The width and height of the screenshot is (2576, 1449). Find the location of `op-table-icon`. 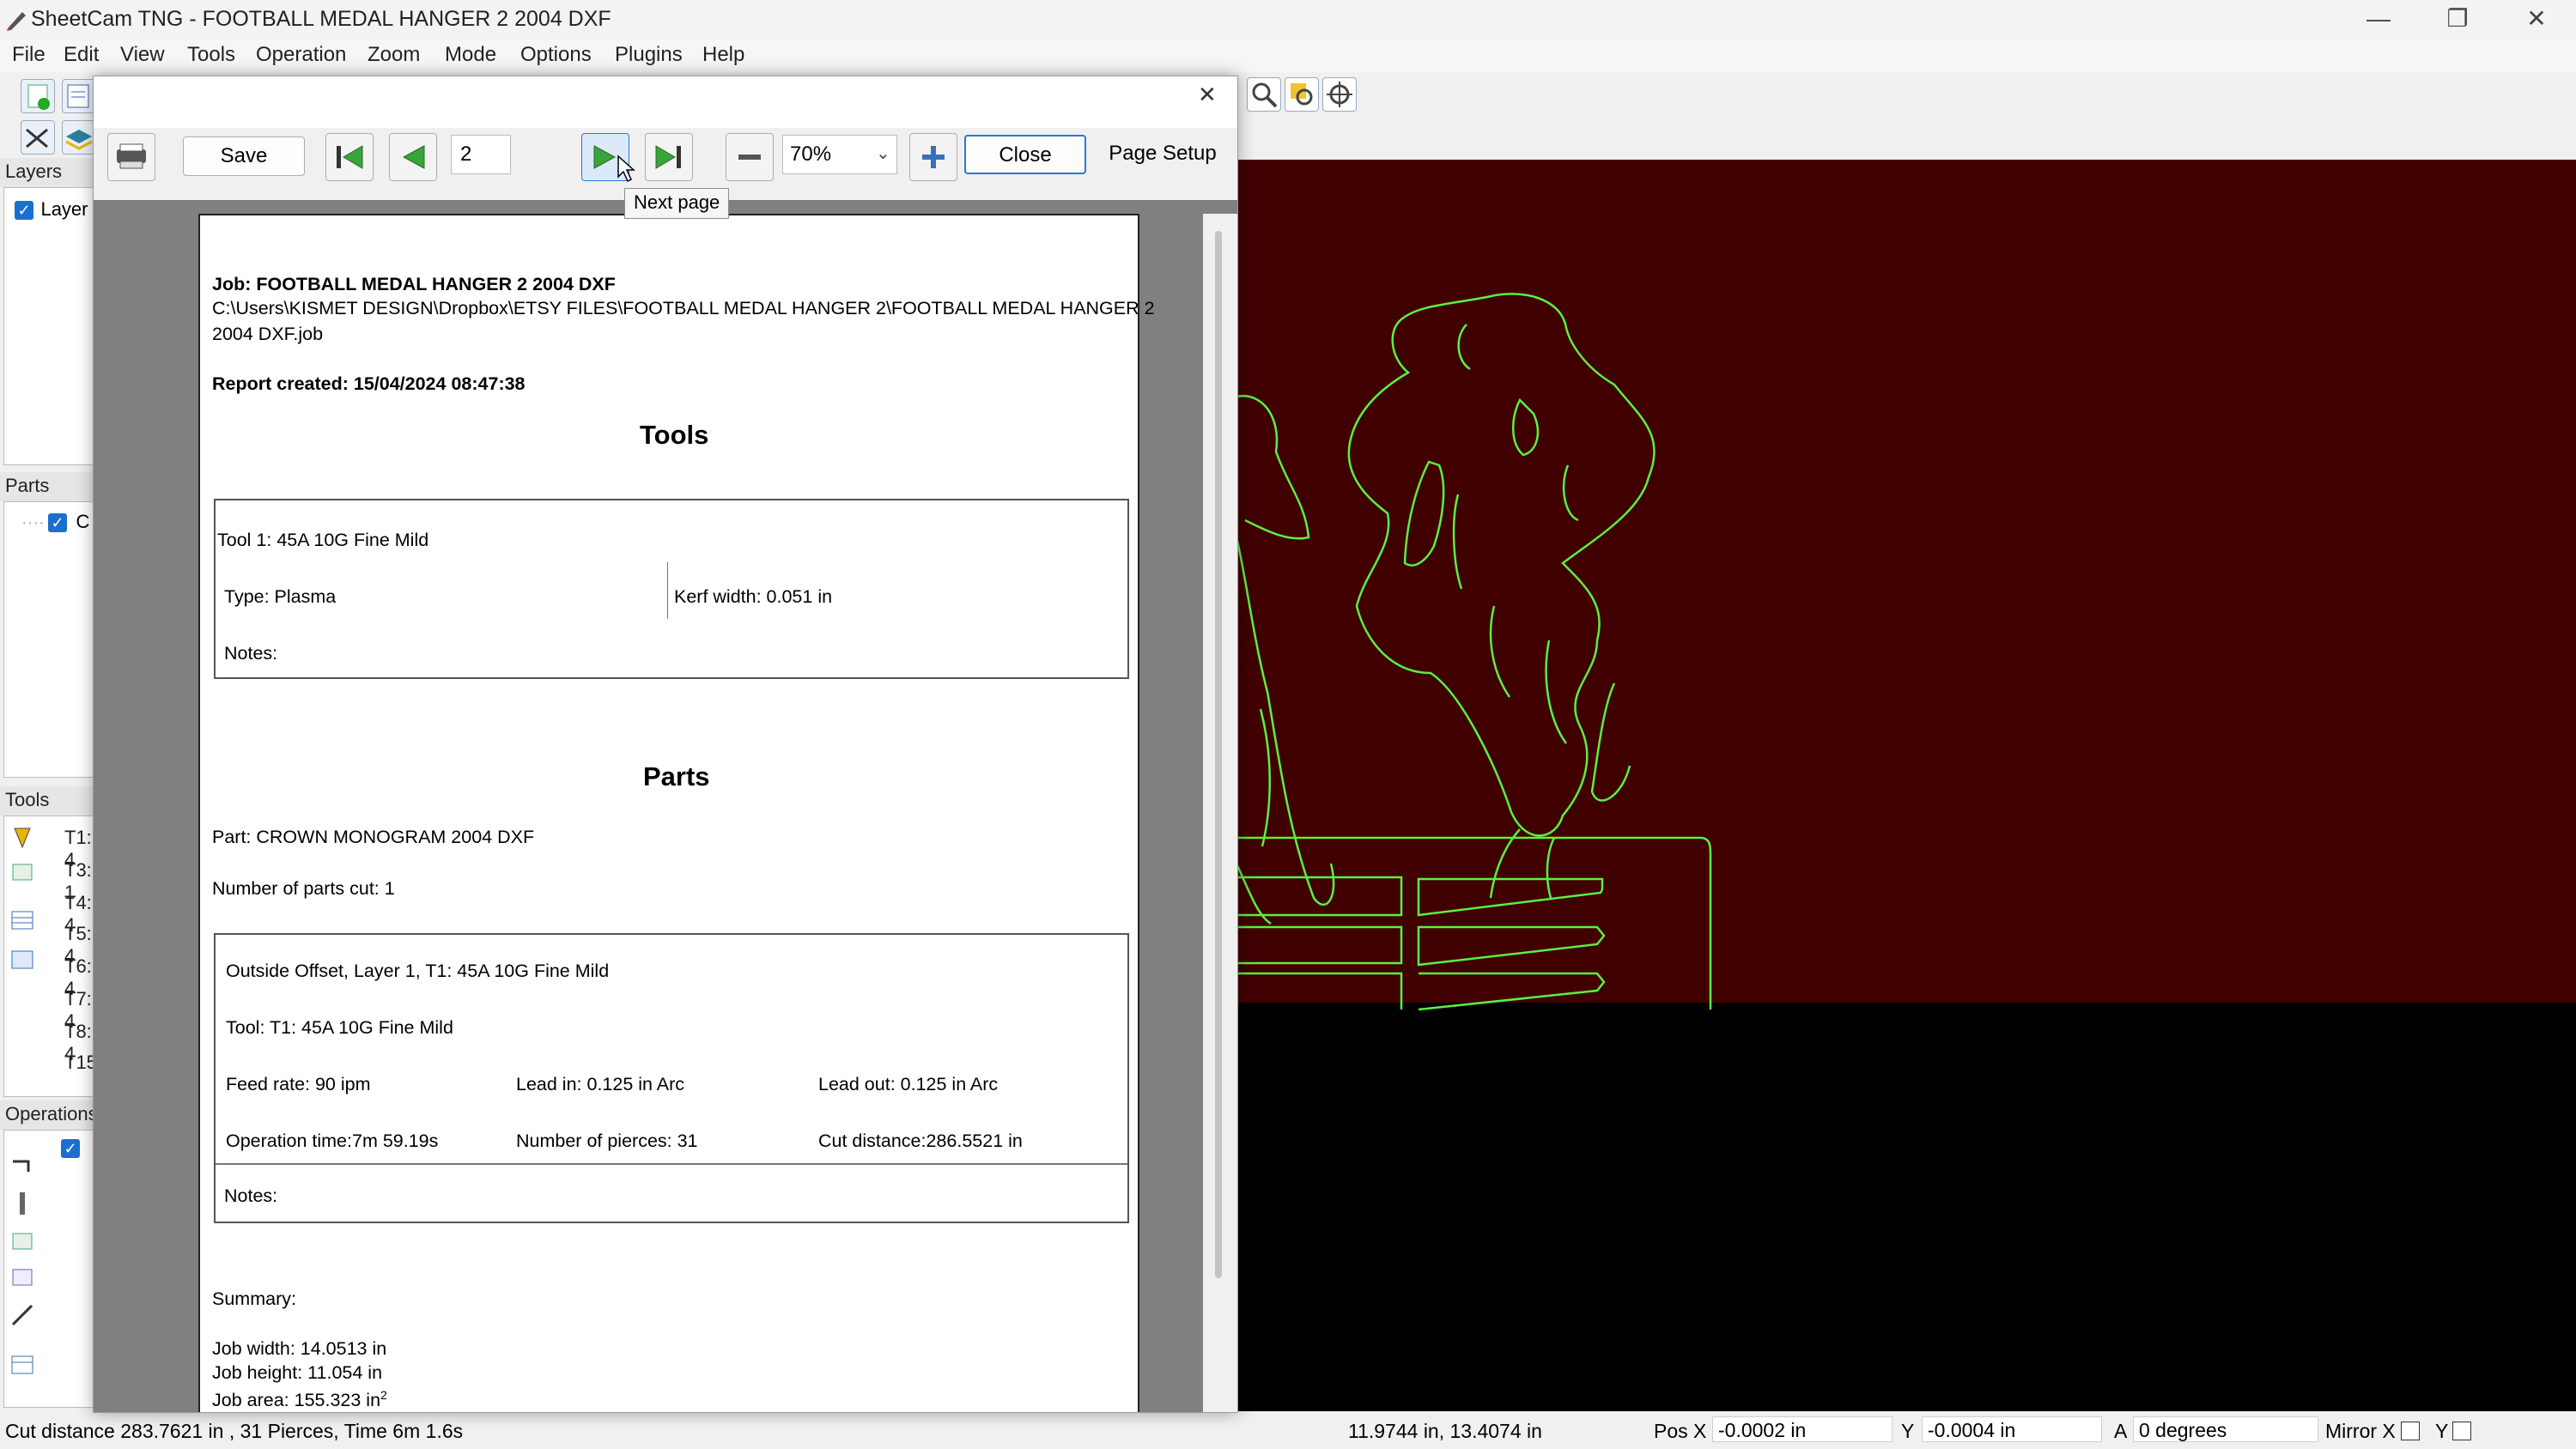

op-table-icon is located at coordinates (22, 1365).